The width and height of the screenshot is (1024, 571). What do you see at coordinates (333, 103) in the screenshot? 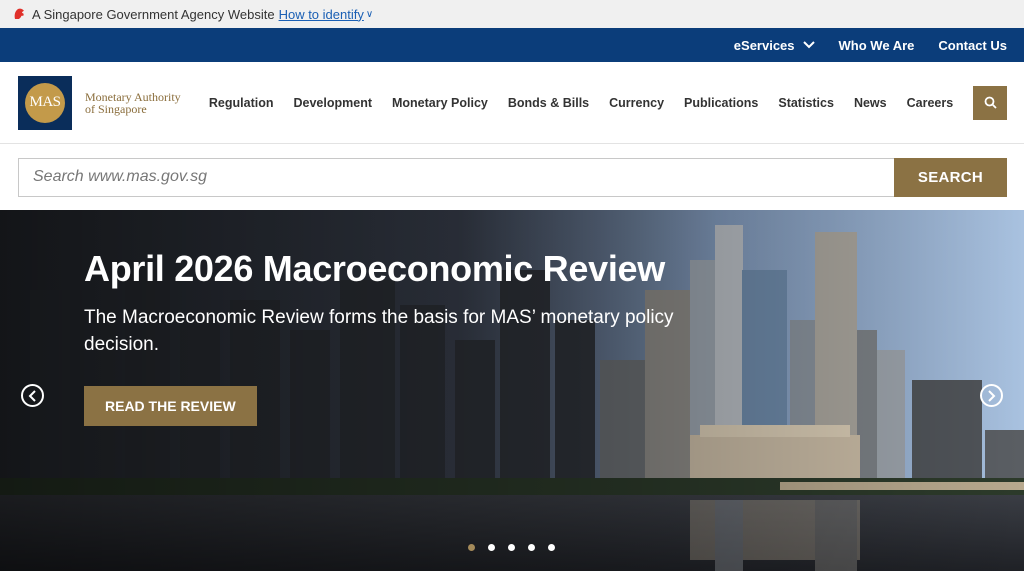
I see `nav-item-development: Development` at bounding box center [333, 103].